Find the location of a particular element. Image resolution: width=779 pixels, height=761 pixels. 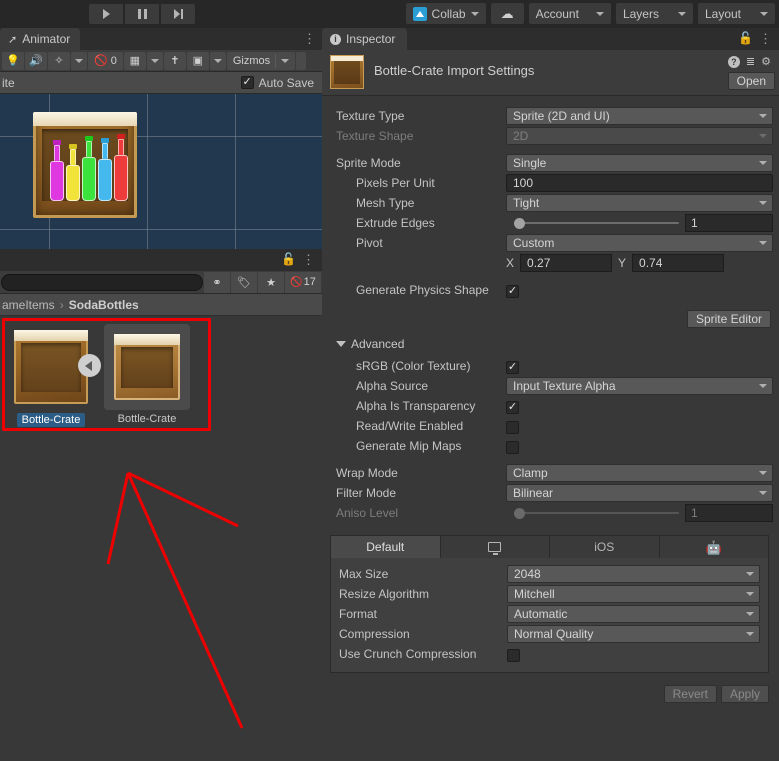

tab-animator: ➚ Animator is located at coordinates (40, 39).